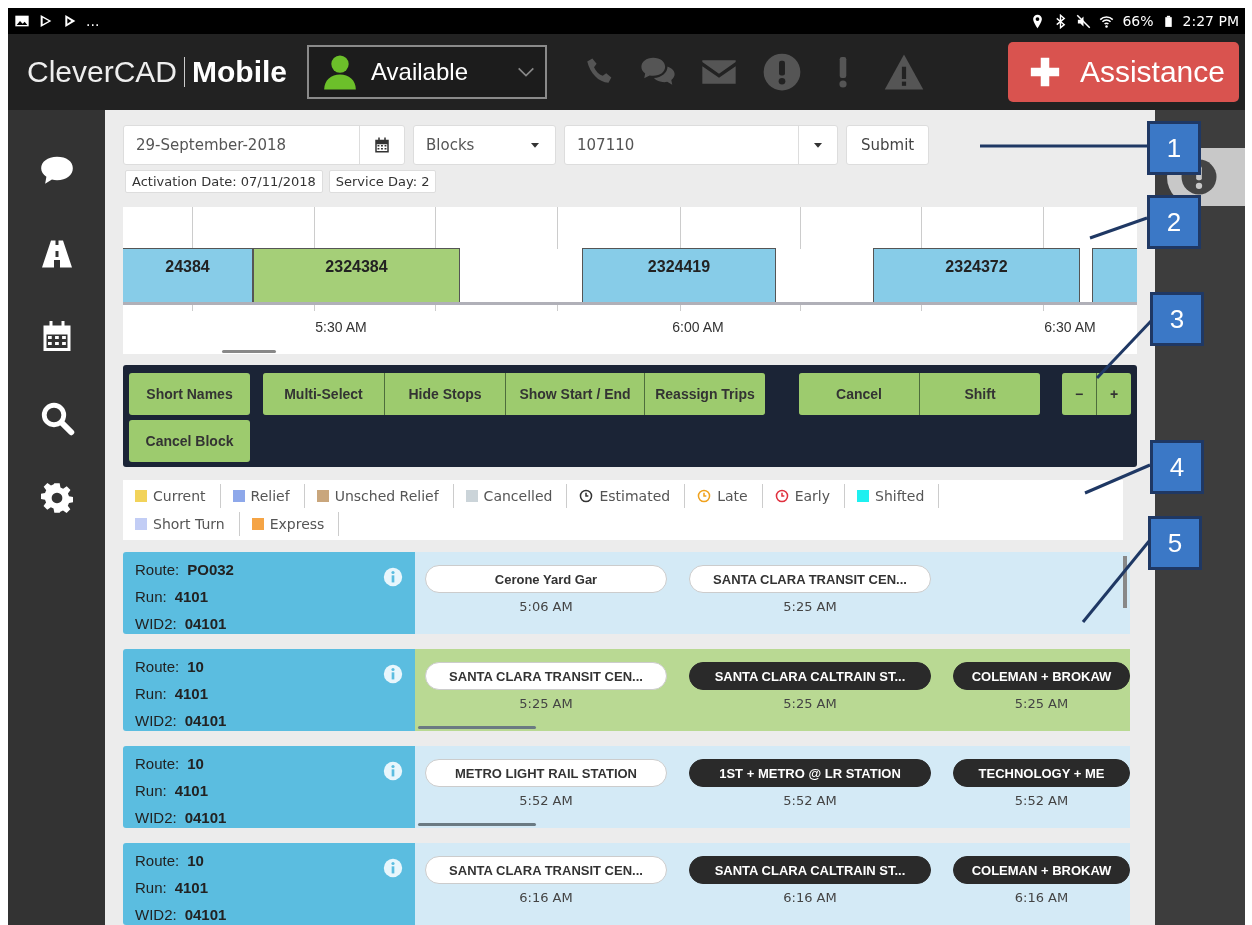 The width and height of the screenshot is (1252, 925). I want to click on callout-number: 3, so click(1177, 319).